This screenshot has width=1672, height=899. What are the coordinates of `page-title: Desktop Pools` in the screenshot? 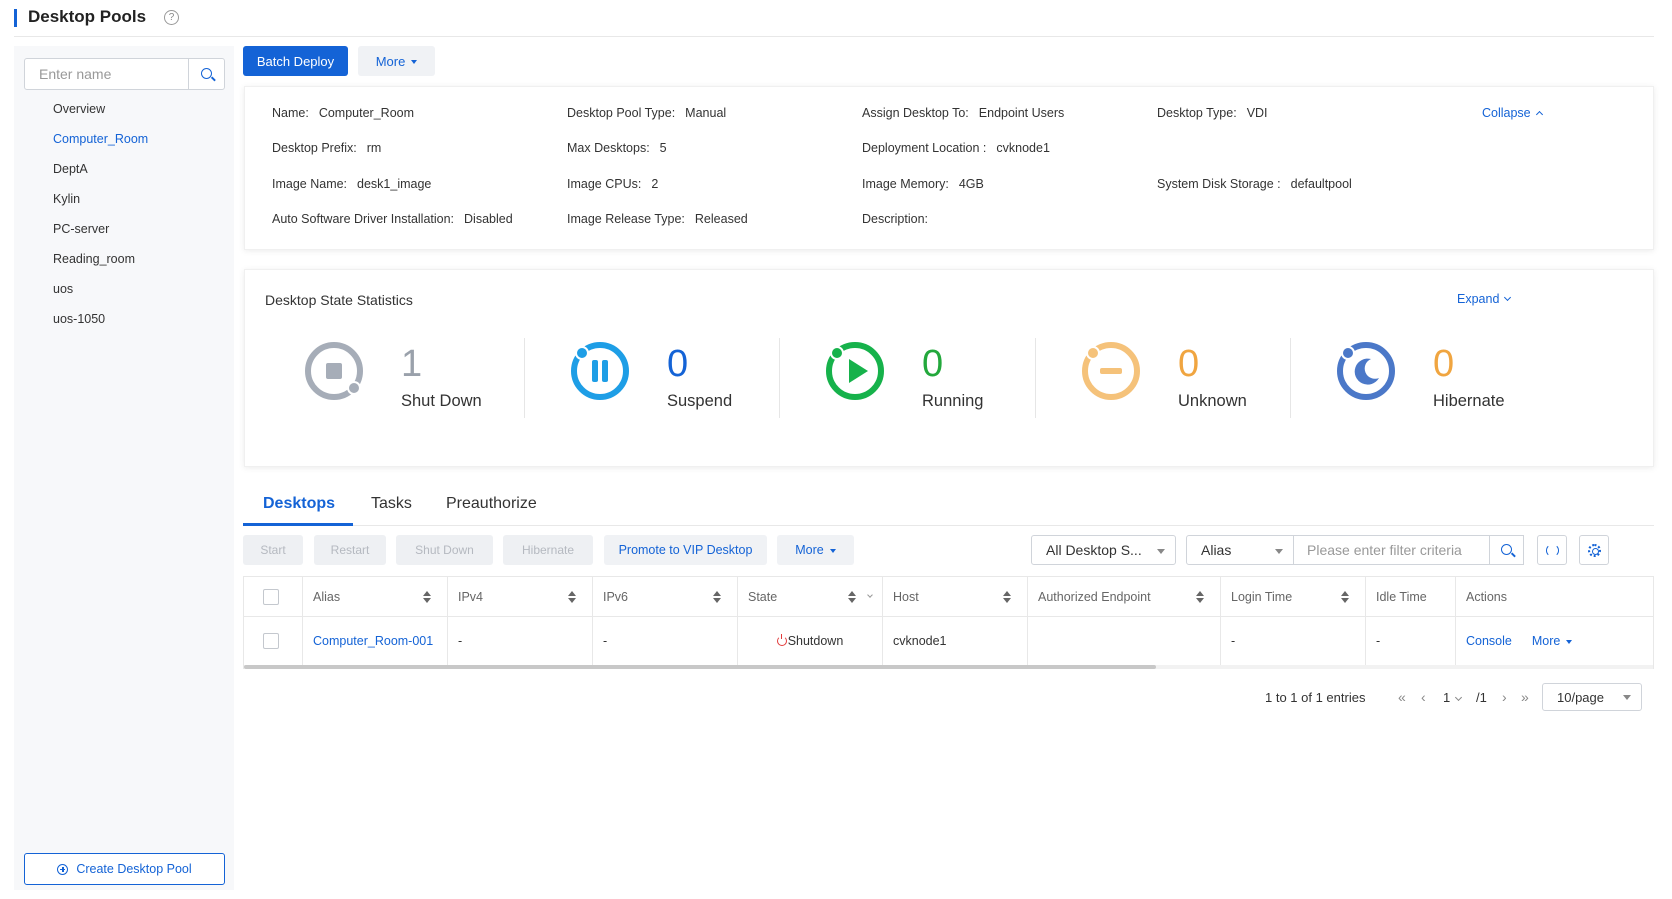 It's located at (87, 16).